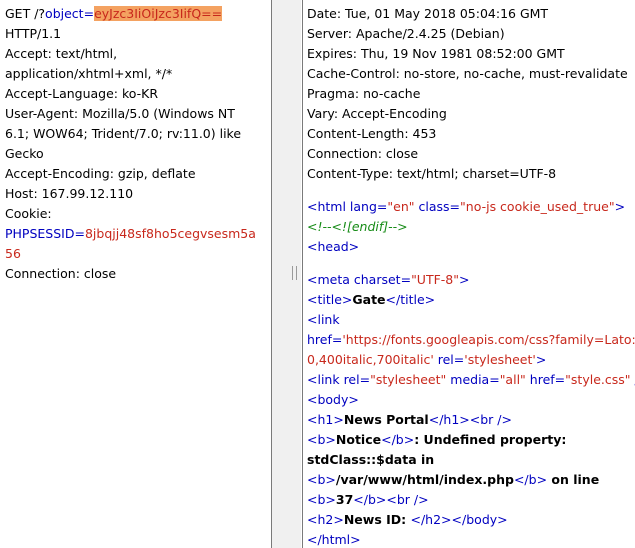 The width and height of the screenshot is (635, 548). Describe the element at coordinates (371, 299) in the screenshot. I see `title-line: <title>Gate</title>` at that location.